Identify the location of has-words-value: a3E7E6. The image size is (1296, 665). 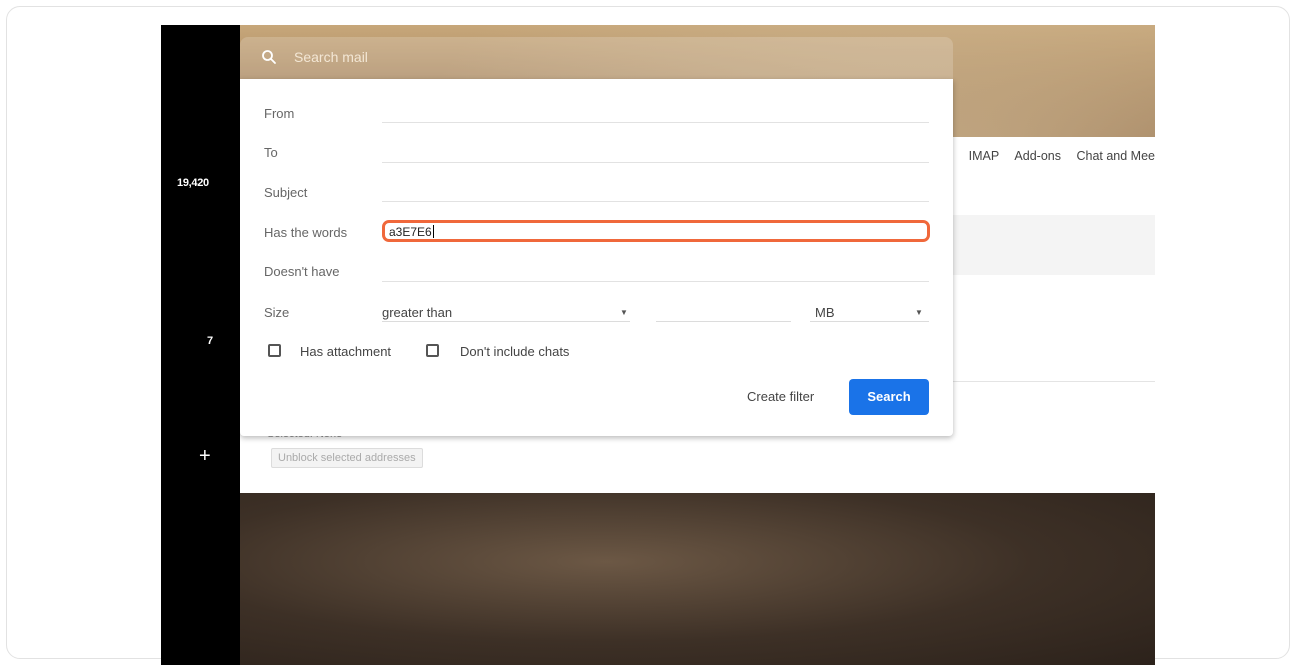
(410, 232).